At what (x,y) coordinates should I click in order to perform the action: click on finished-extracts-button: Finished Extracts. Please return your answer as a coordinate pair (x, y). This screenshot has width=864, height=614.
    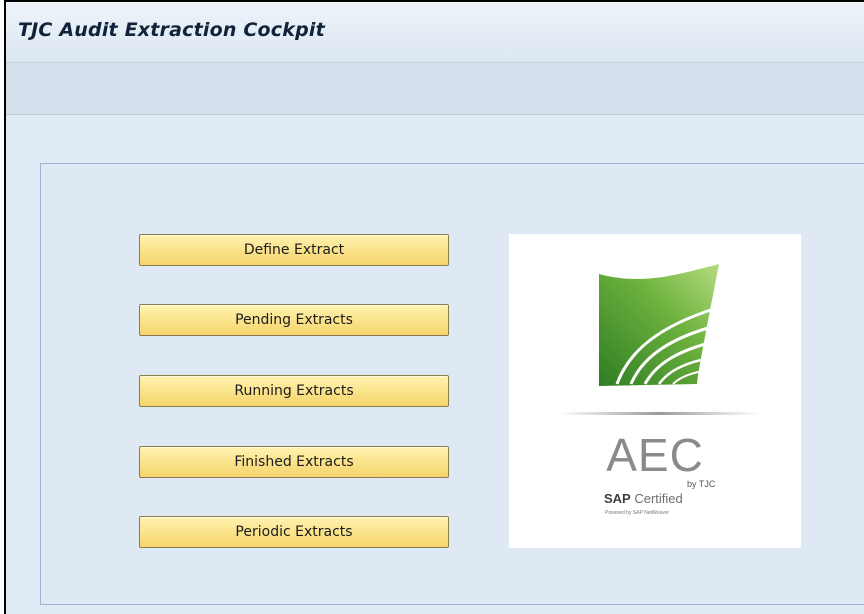
    Looking at the image, I should click on (294, 462).